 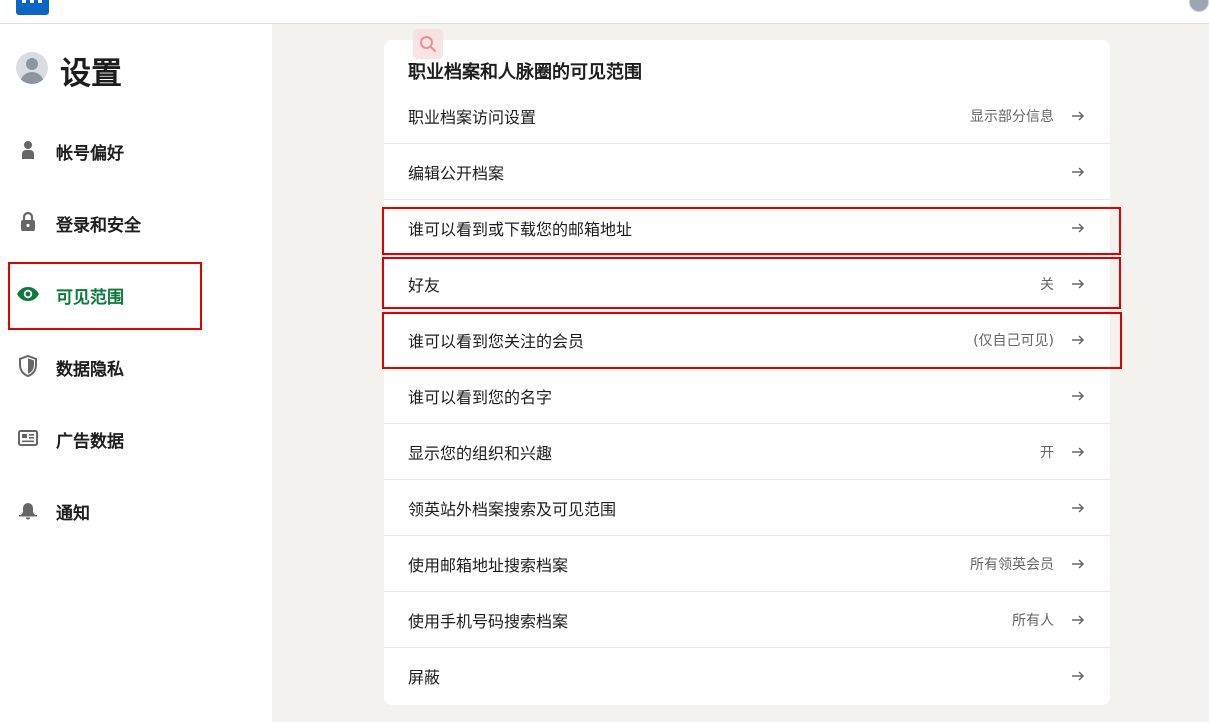 I want to click on magnifier-glyph, so click(x=428, y=44).